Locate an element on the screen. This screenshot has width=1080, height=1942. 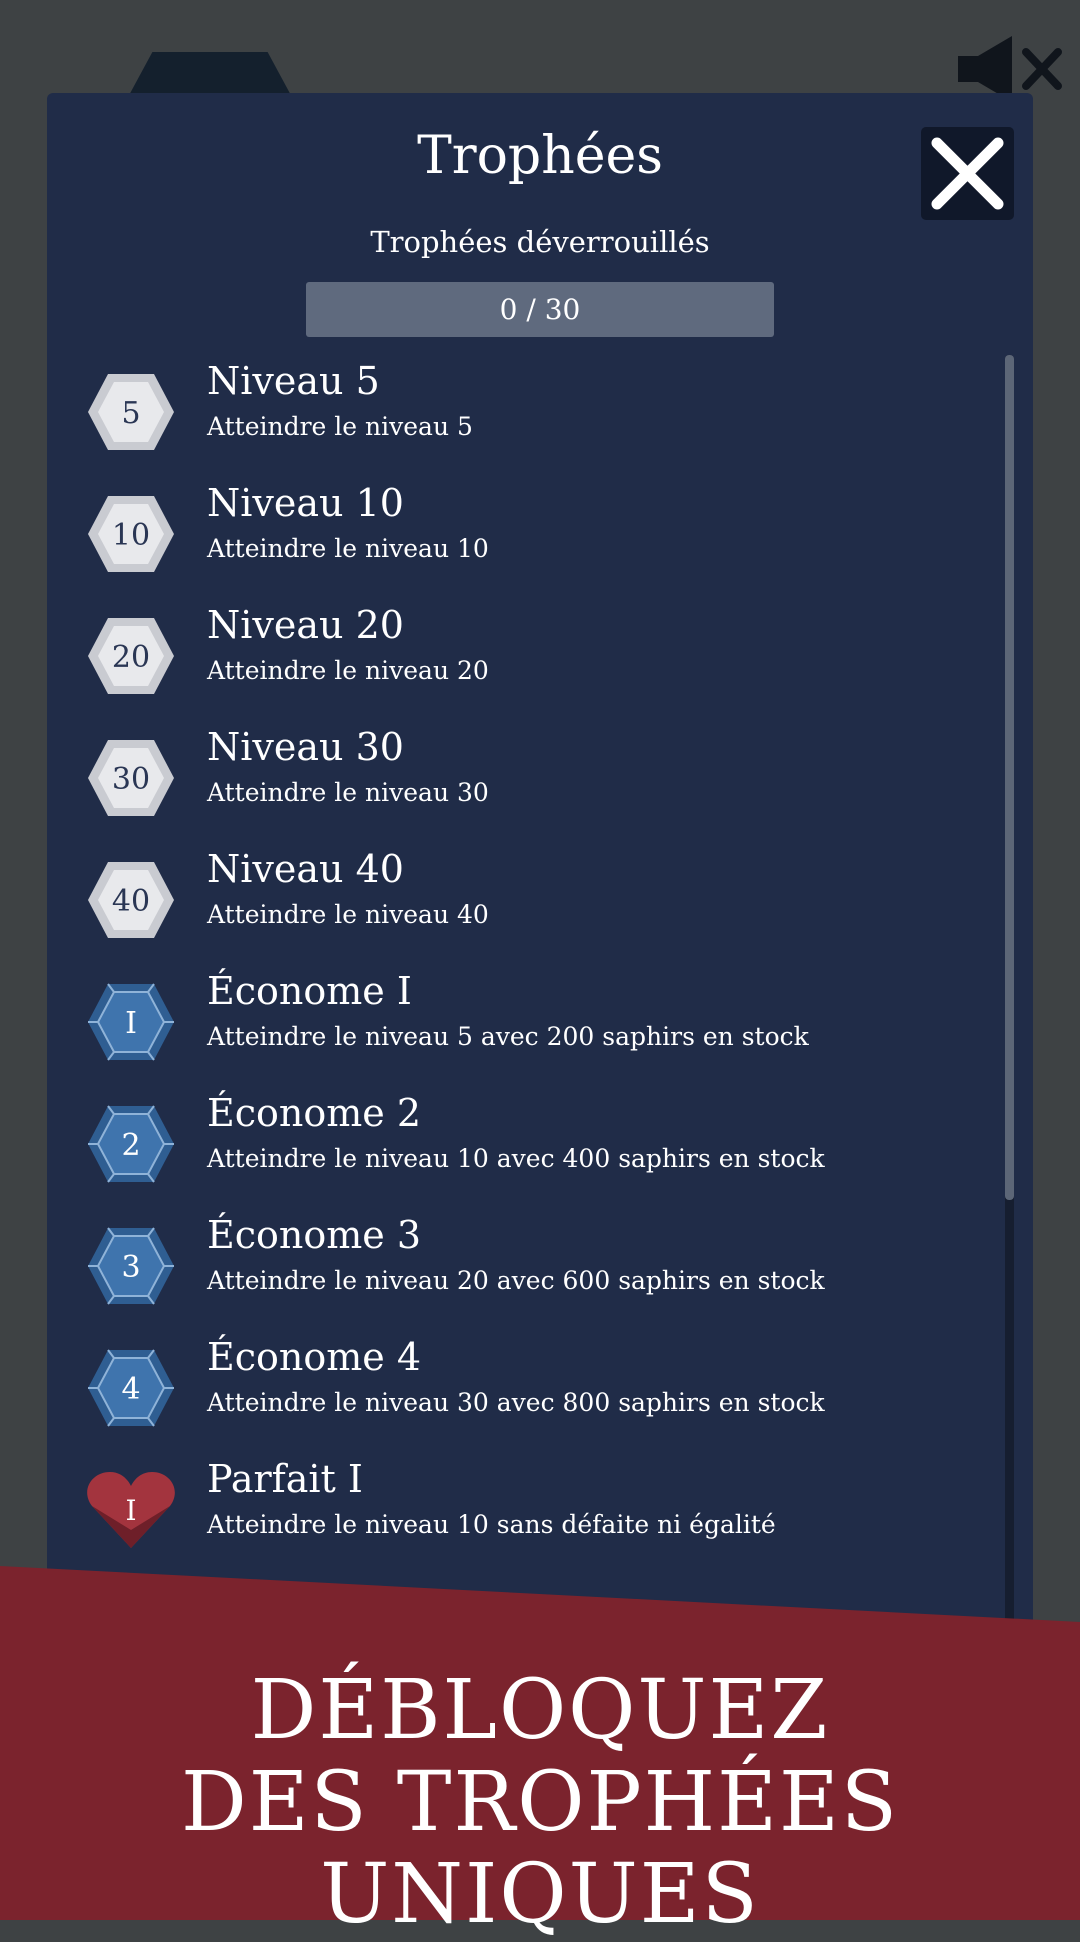
badge-label: 20 is located at coordinates (131, 657).